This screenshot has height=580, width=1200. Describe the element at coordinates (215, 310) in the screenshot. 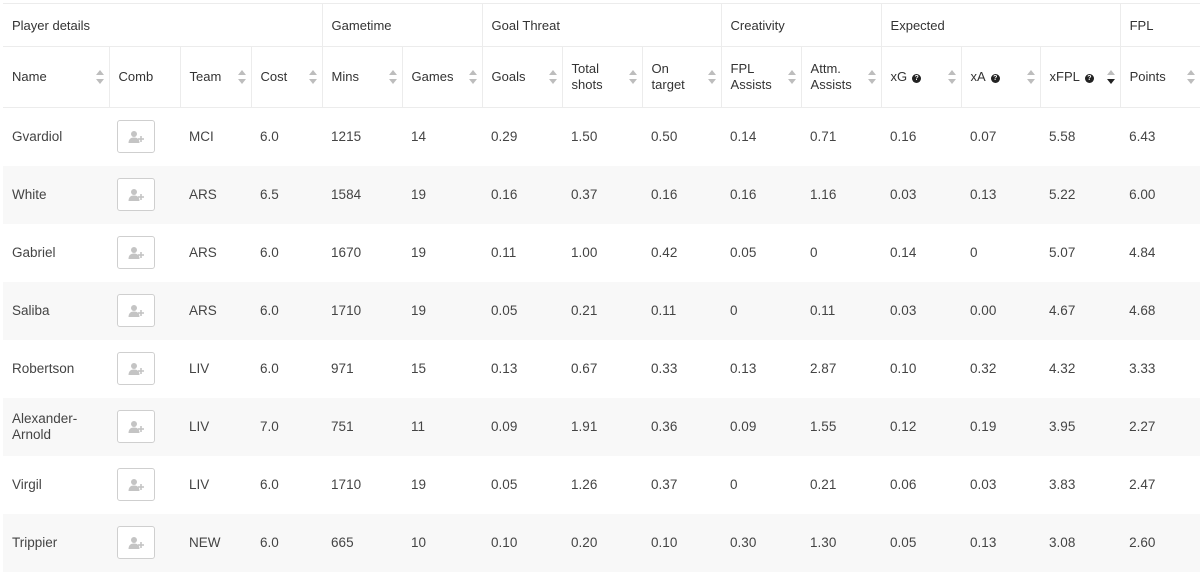

I see `team: ARS` at that location.